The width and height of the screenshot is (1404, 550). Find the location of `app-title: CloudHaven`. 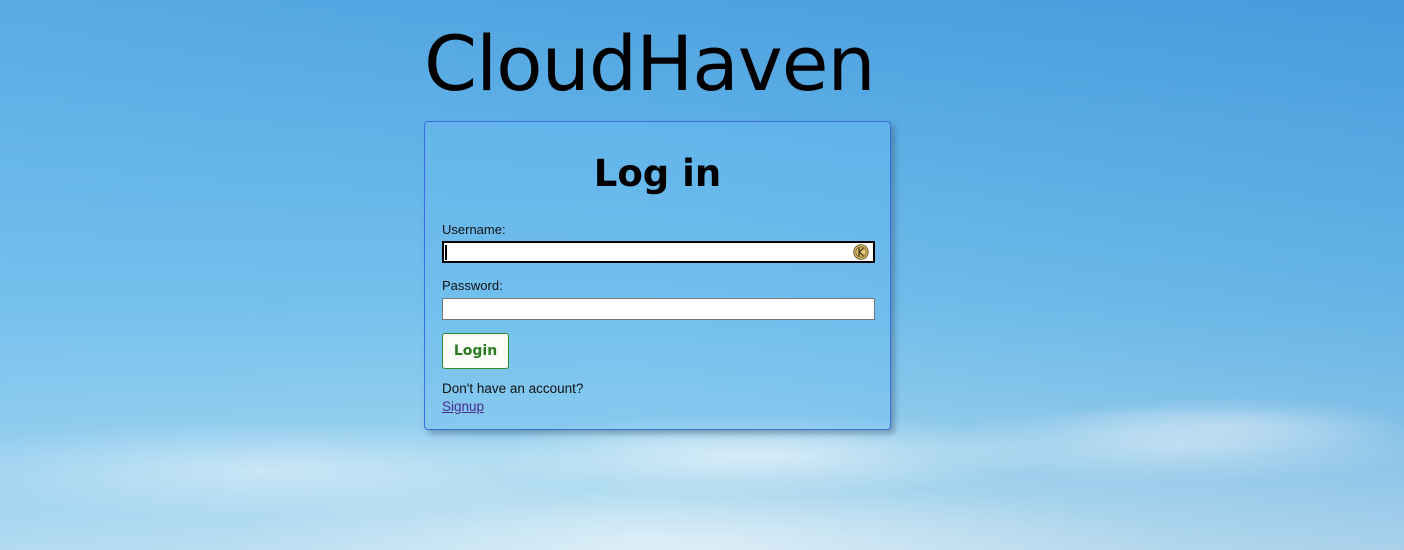

app-title: CloudHaven is located at coordinates (650, 63).